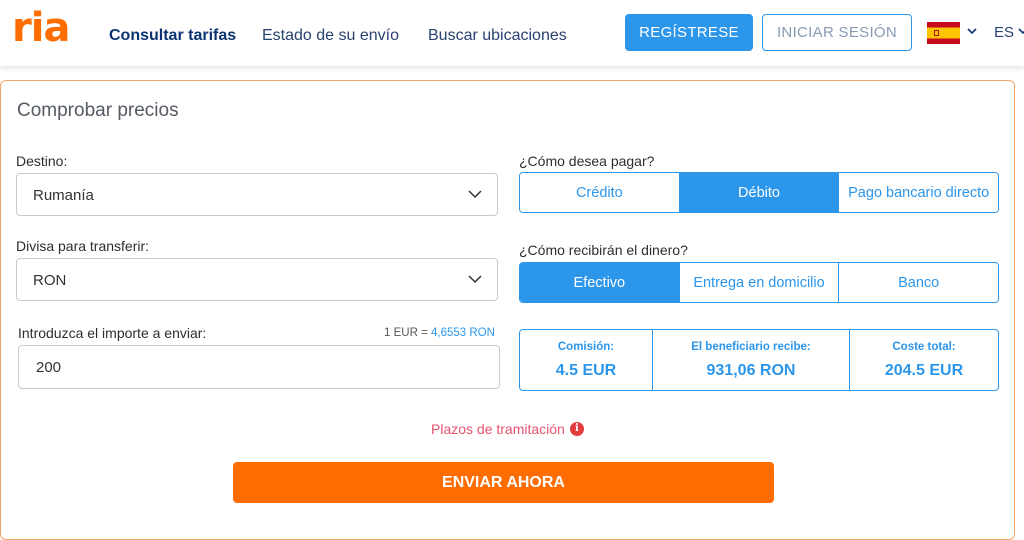 The width and height of the screenshot is (1024, 540). Describe the element at coordinates (63, 195) in the screenshot. I see `destination-value: Rumanía` at that location.